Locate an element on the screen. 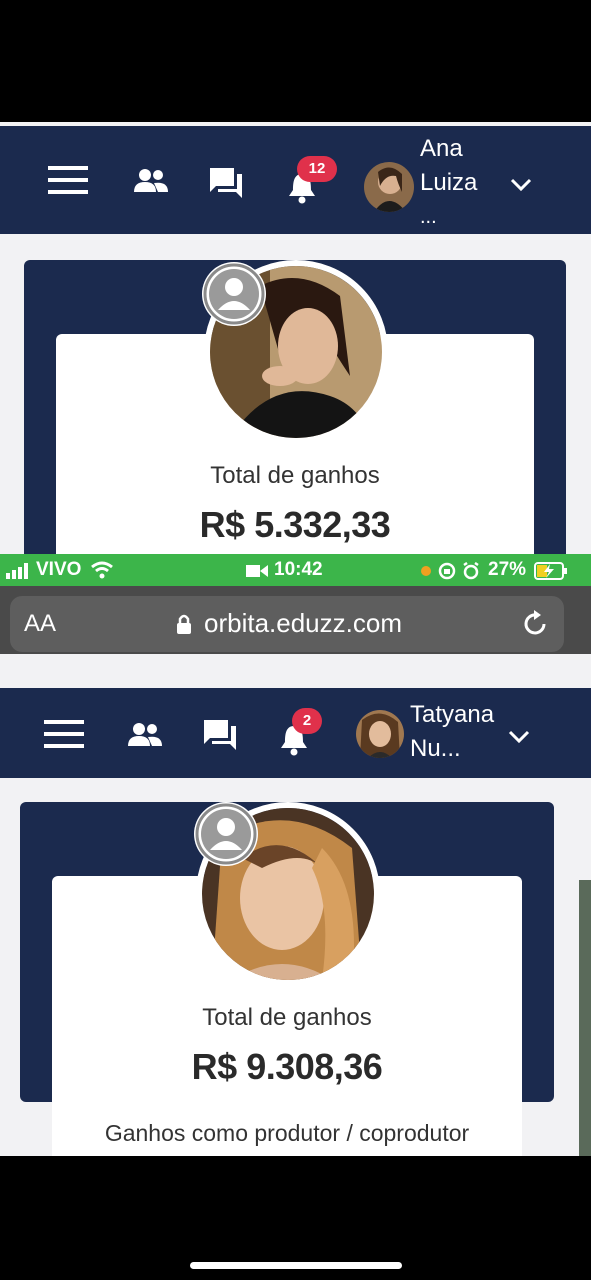 Image resolution: width=591 pixels, height=1280 pixels. video-call-icon is located at coordinates (257, 571).